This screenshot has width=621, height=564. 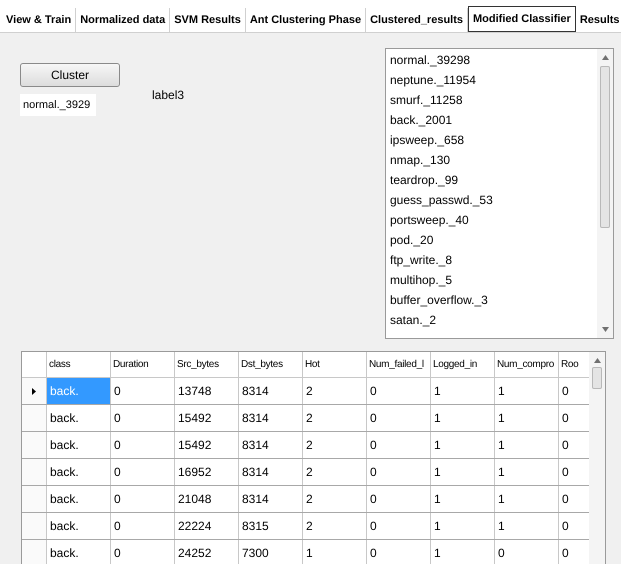 What do you see at coordinates (194, 553) in the screenshot?
I see `table-cell-text: 24252` at bounding box center [194, 553].